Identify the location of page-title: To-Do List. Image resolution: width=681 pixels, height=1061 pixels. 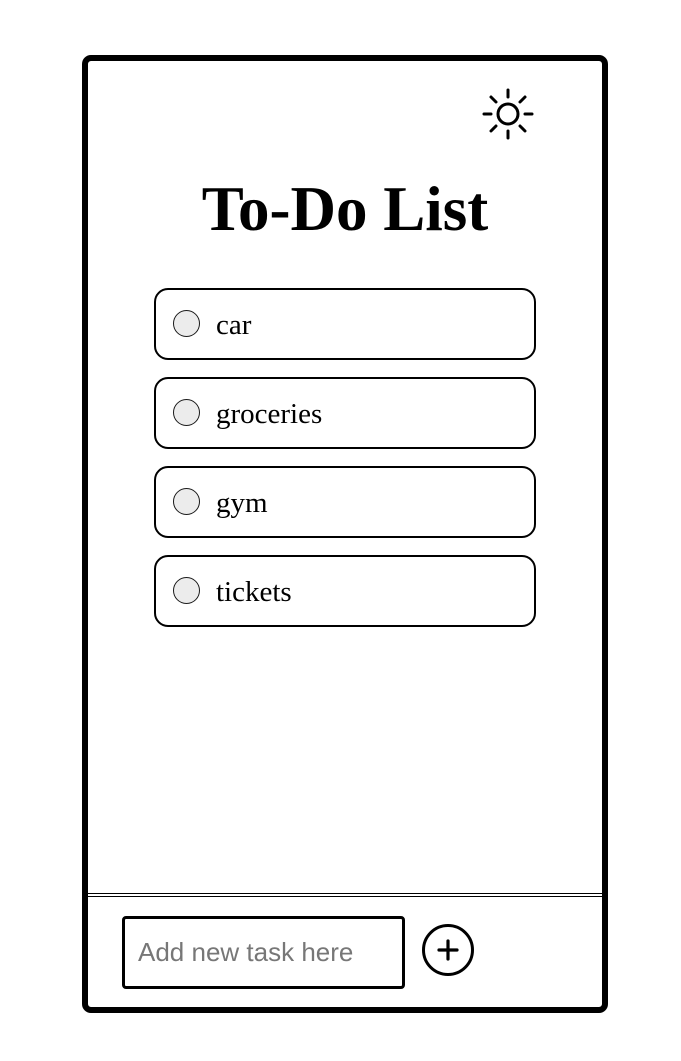
(345, 209).